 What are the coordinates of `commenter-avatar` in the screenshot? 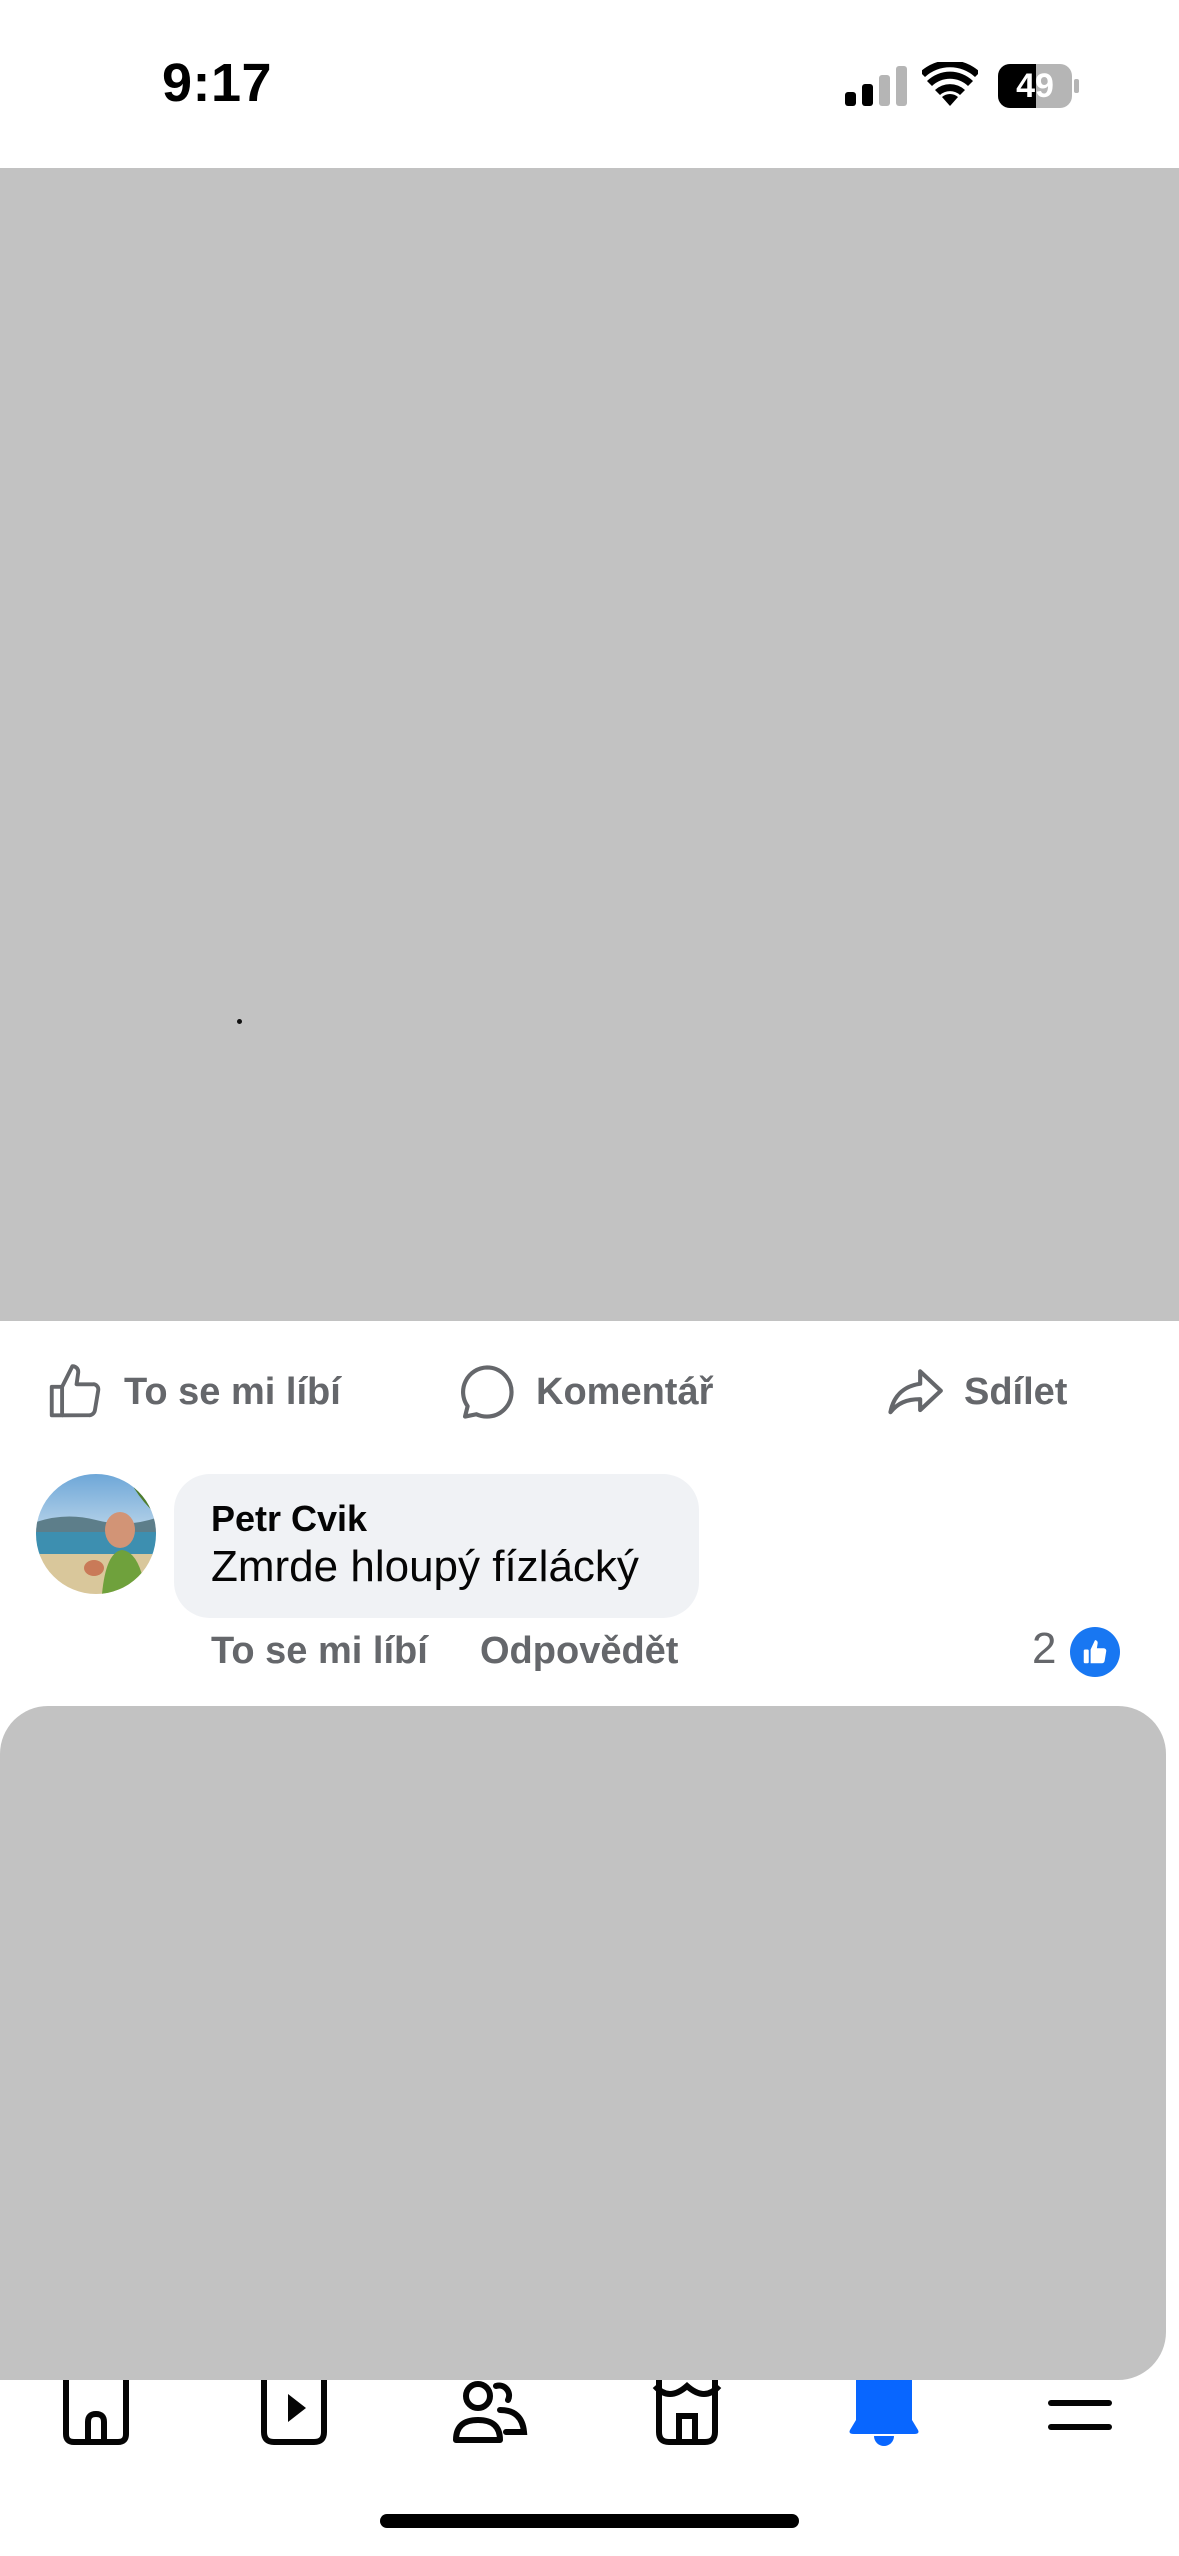 It's located at (96, 1534).